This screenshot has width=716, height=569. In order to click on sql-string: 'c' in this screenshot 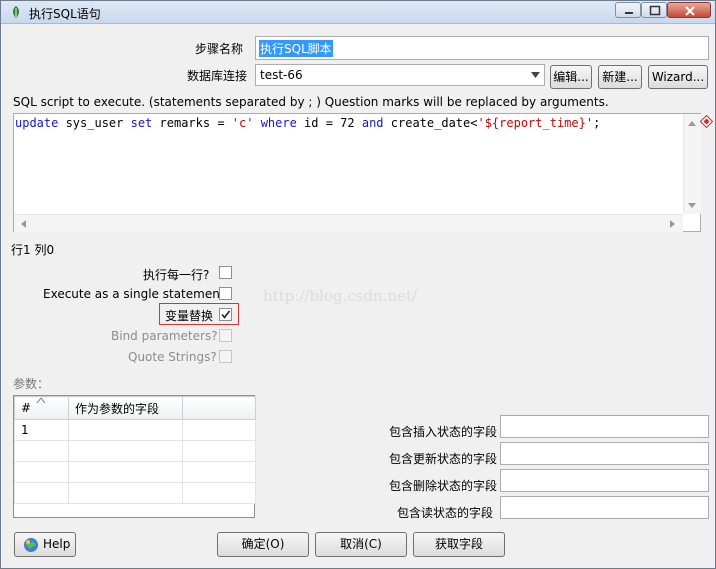, I will do `click(242, 123)`.